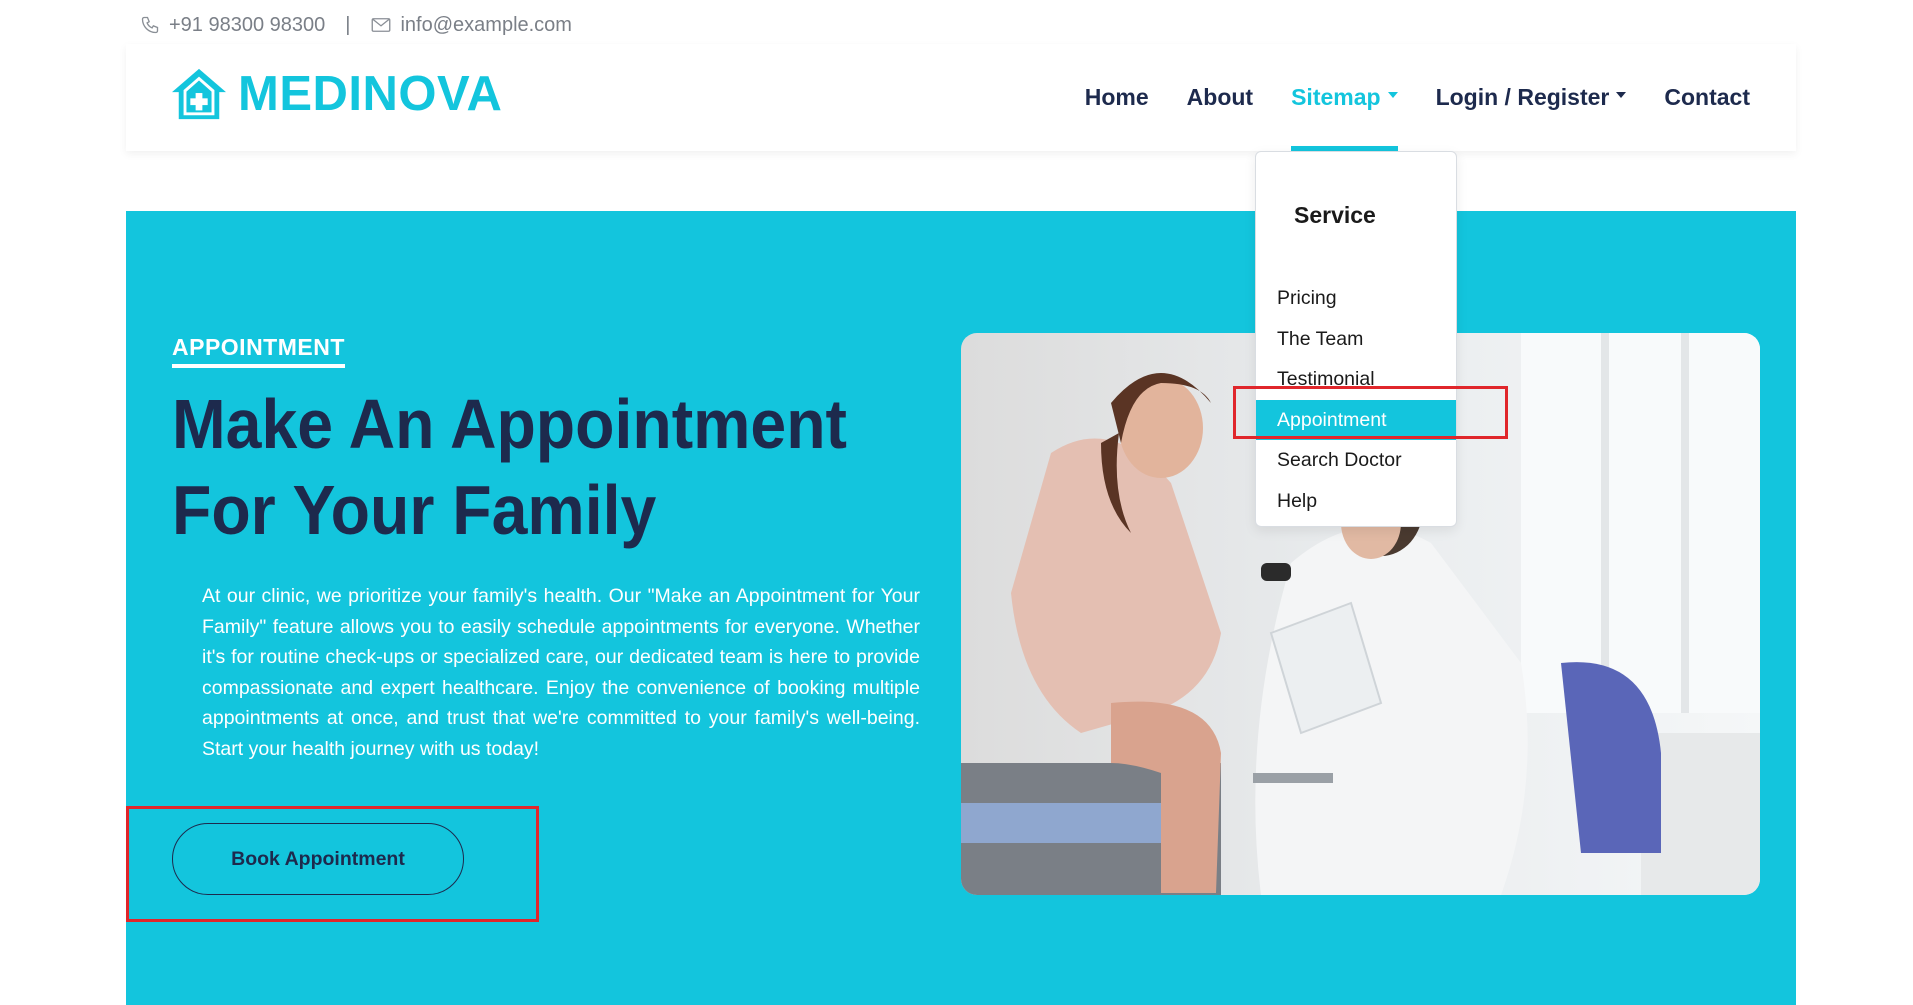  I want to click on nav-about: About, so click(1220, 97).